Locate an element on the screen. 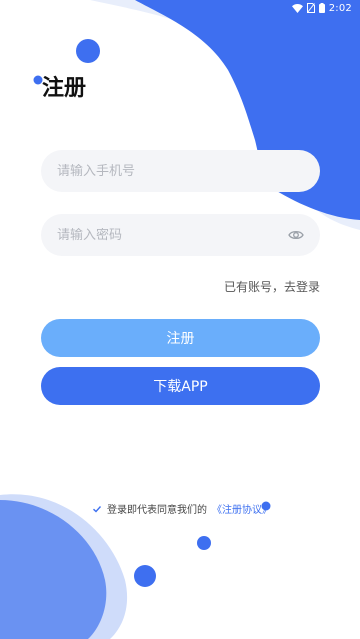 The image size is (360, 639). phone-input is located at coordinates (180, 171).